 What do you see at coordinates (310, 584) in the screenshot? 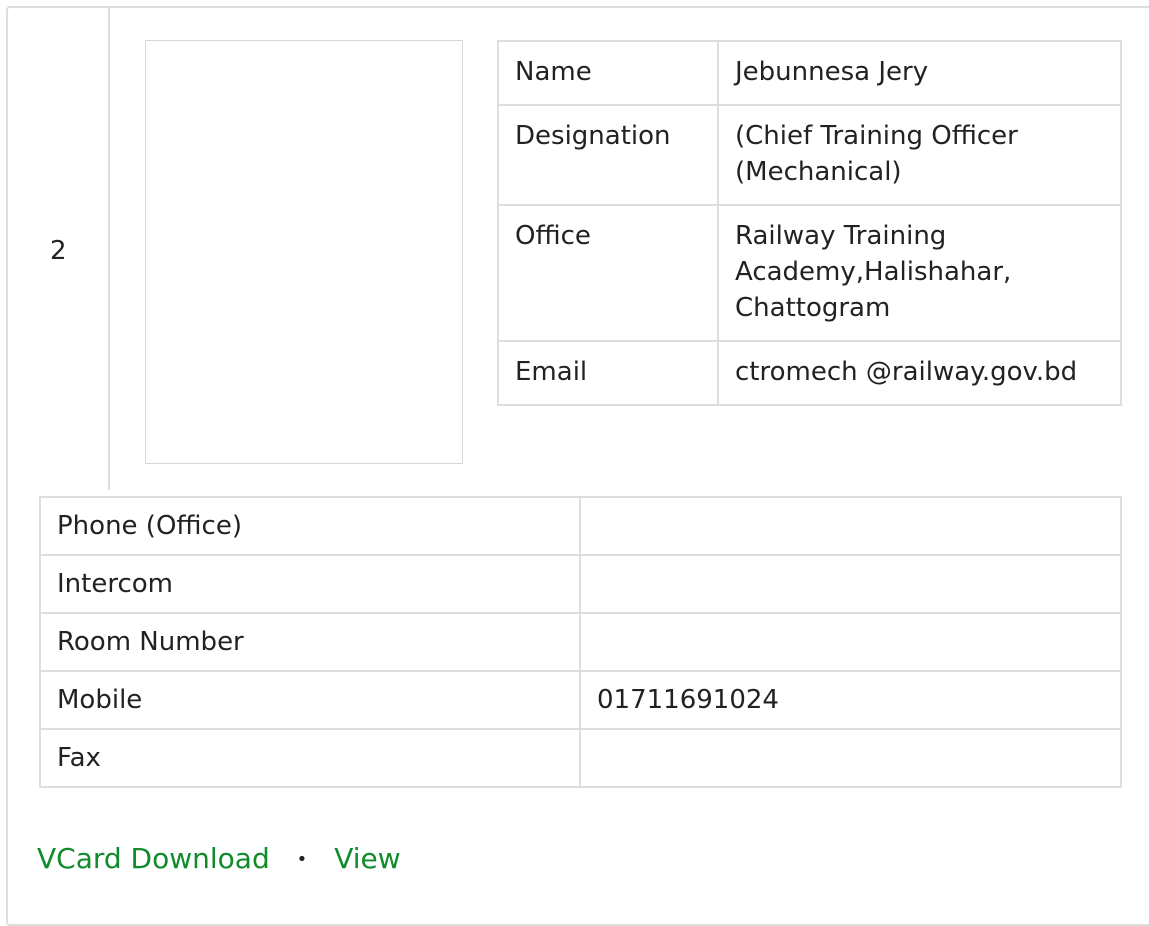
I see `intercom-label: Intercom` at bounding box center [310, 584].